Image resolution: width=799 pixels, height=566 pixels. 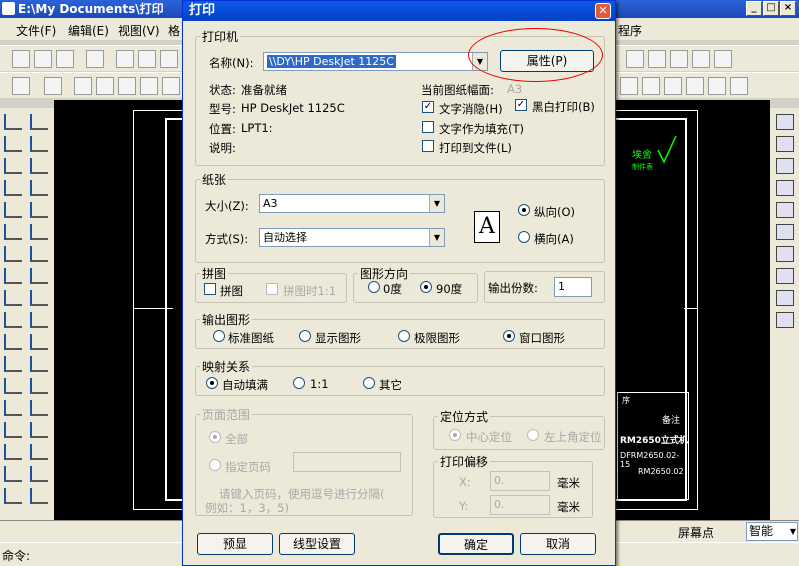 I want to click on output-std-radio, so click(x=219, y=336).